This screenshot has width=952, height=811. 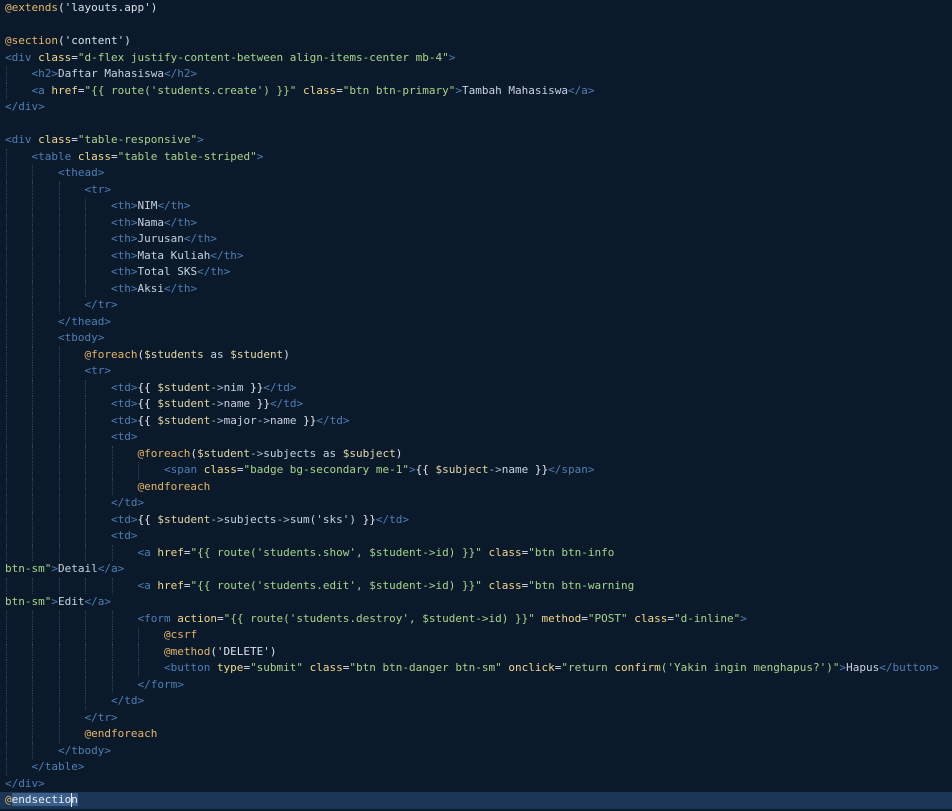 What do you see at coordinates (476, 388) in the screenshot?
I see `code-line: <td>{{ $student->nim }}</td>` at bounding box center [476, 388].